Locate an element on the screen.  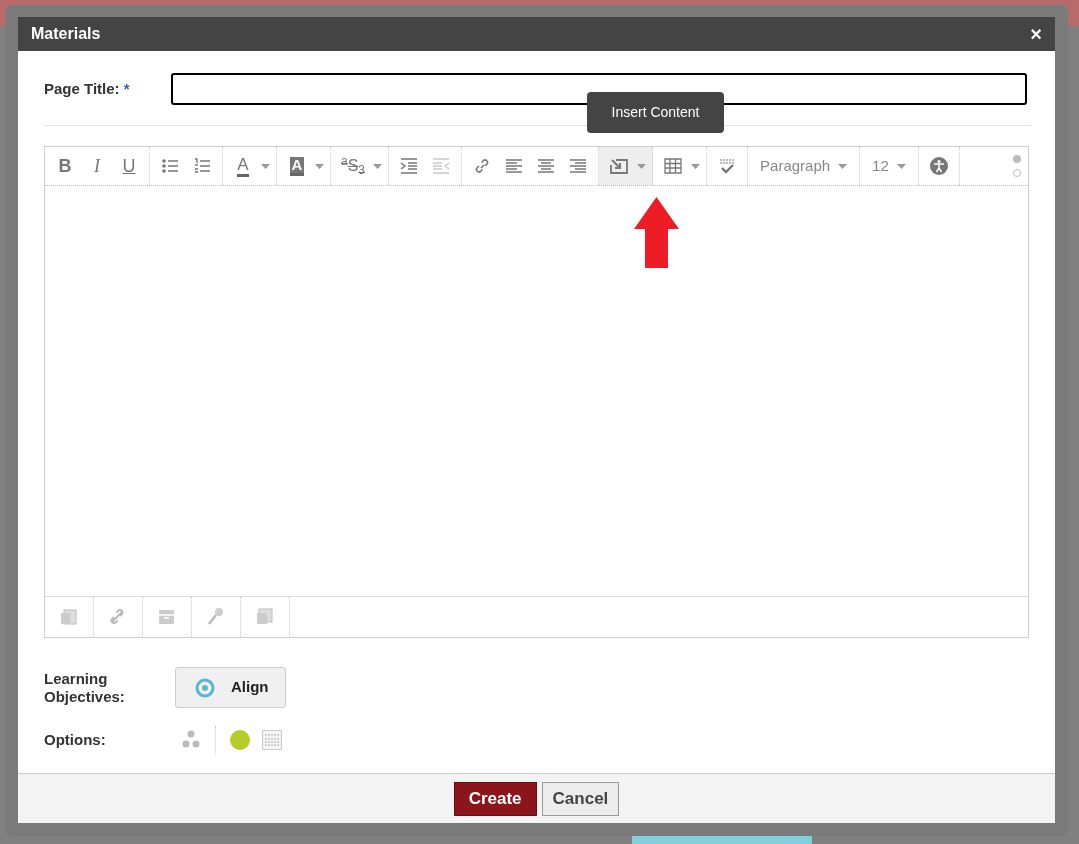
align-right-icon is located at coordinates (578, 166).